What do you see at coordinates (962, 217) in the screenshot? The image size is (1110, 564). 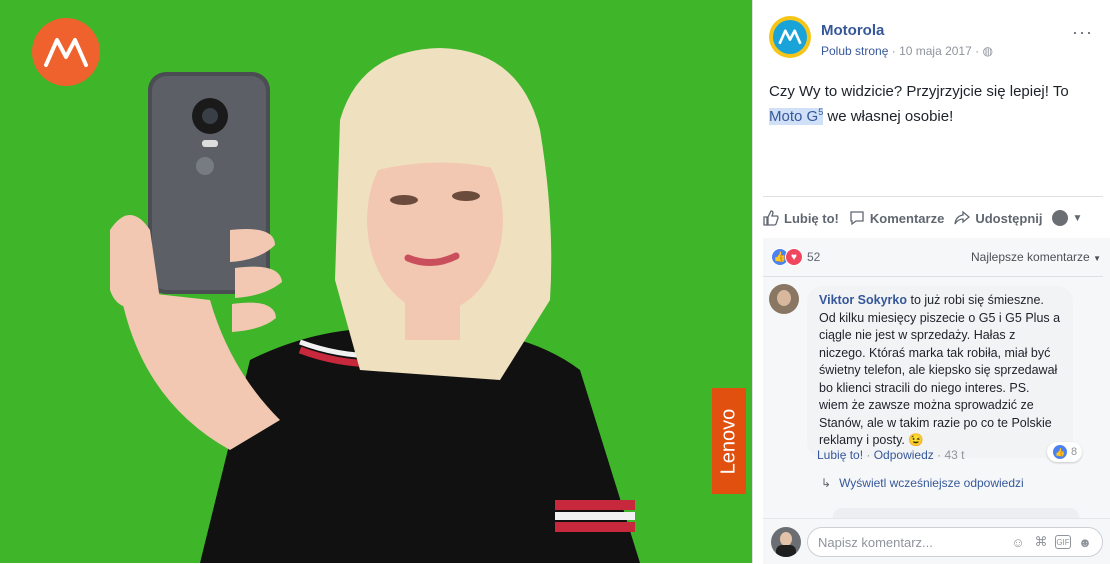 I see `share-icon` at bounding box center [962, 217].